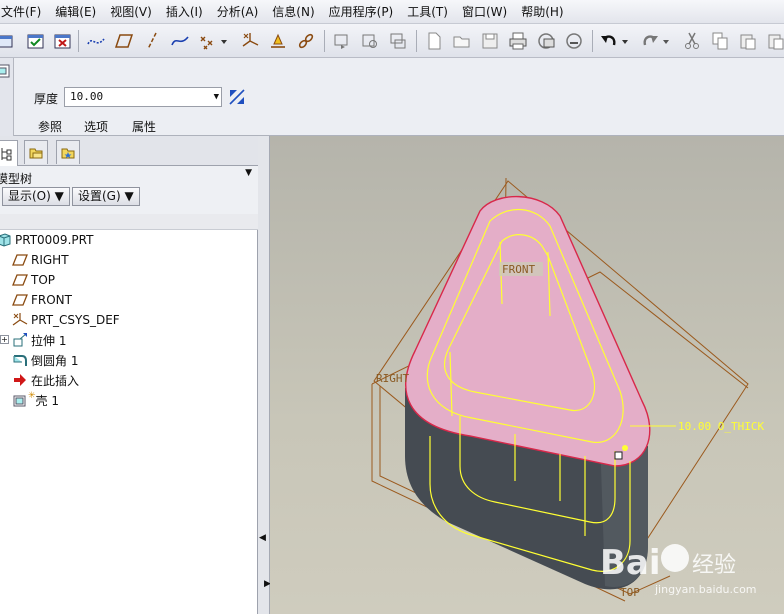  I want to click on regenerate-button, so click(9, 41).